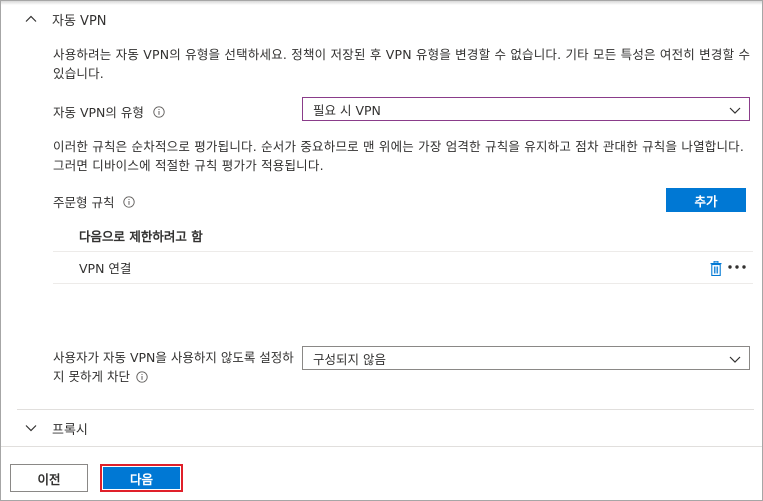  I want to click on vpn-type-dropdown: 필요 시 VPN, so click(526, 109).